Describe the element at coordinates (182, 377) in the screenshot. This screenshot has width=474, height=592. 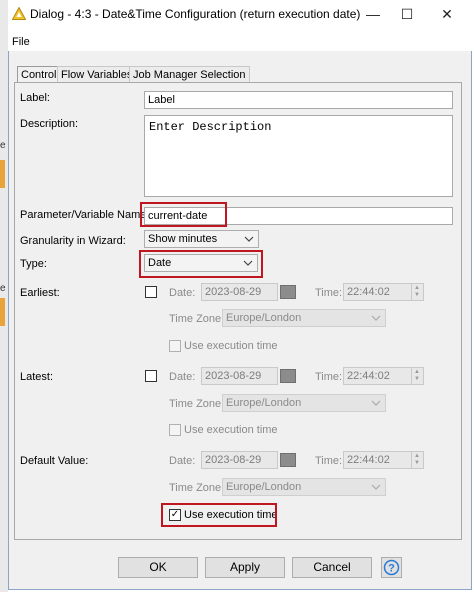
I see `latest-date-label: Date:` at that location.